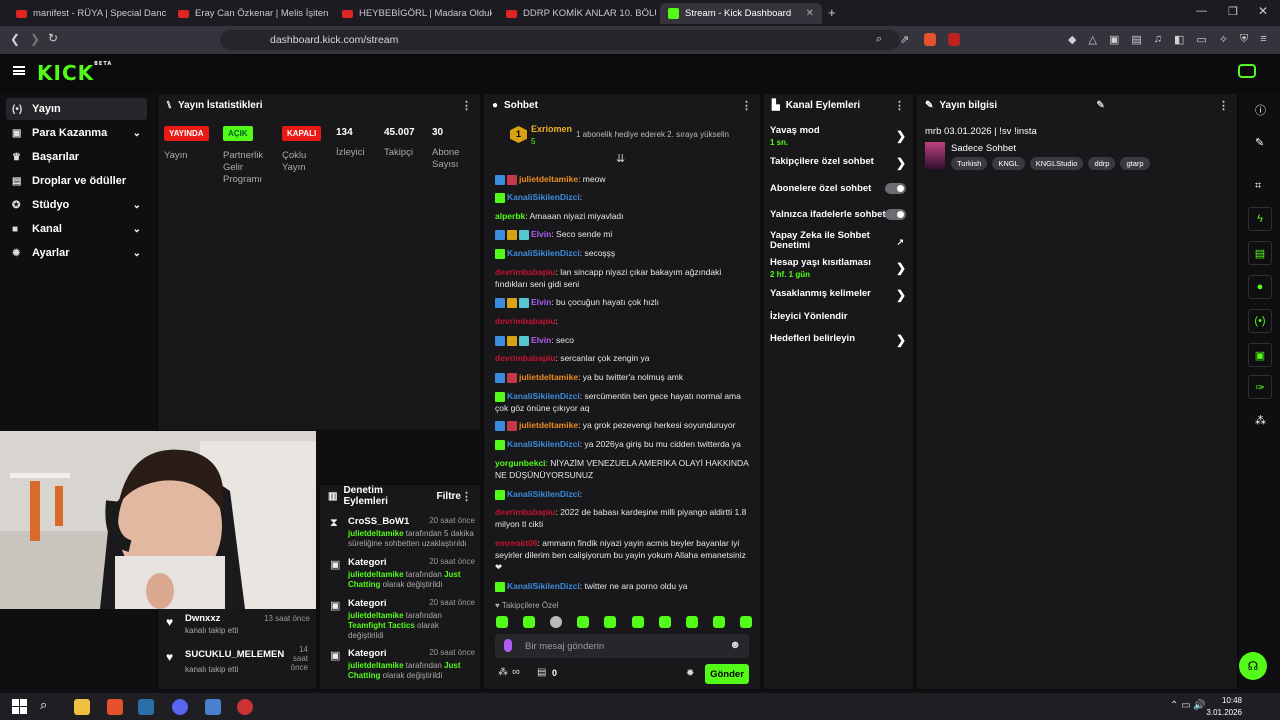  What do you see at coordinates (832, 12) in the screenshot?
I see `new-tab-icon: +` at bounding box center [832, 12].